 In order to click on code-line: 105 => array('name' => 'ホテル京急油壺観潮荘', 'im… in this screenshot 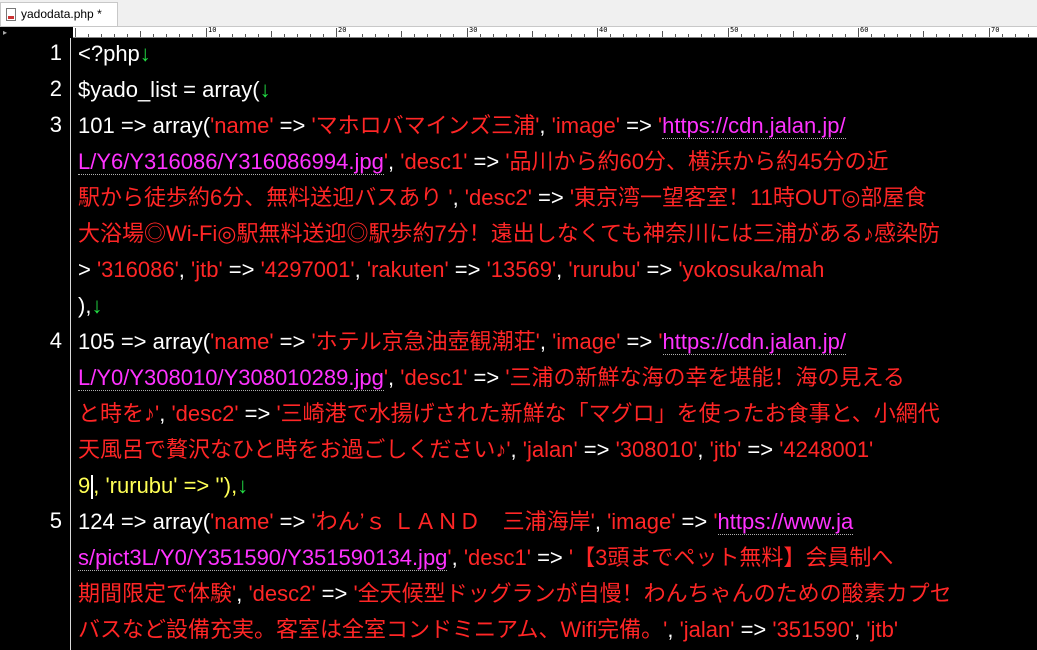, I will do `click(462, 342)`.